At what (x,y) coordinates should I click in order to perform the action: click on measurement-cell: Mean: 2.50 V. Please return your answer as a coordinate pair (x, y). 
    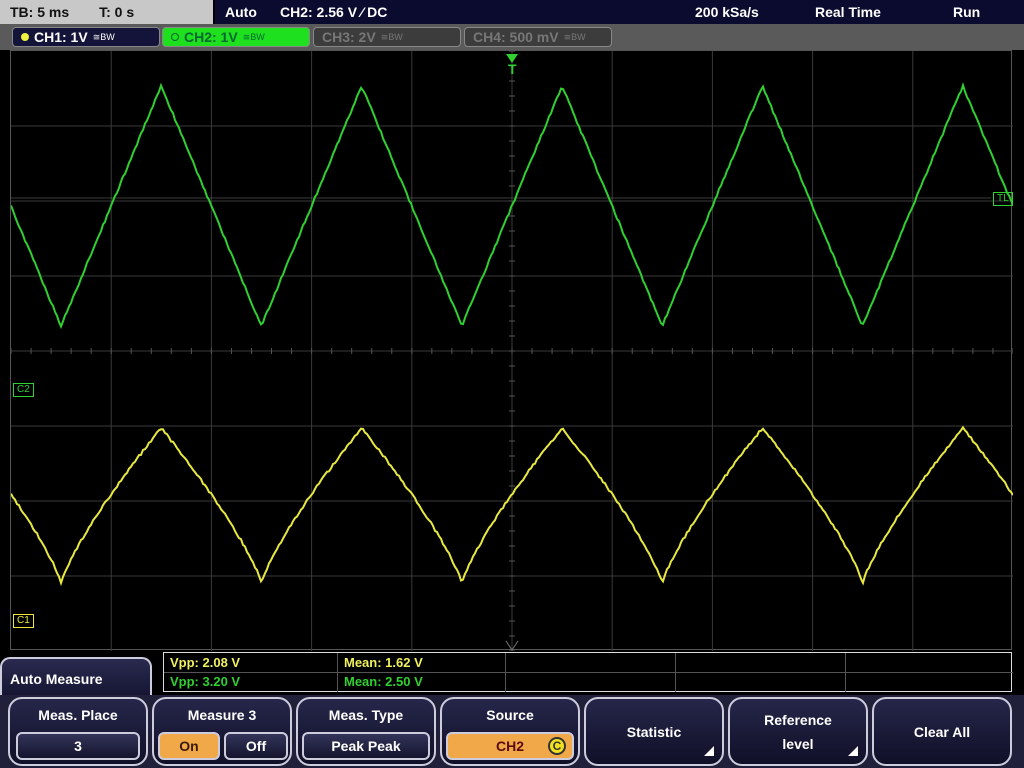
    Looking at the image, I should click on (422, 682).